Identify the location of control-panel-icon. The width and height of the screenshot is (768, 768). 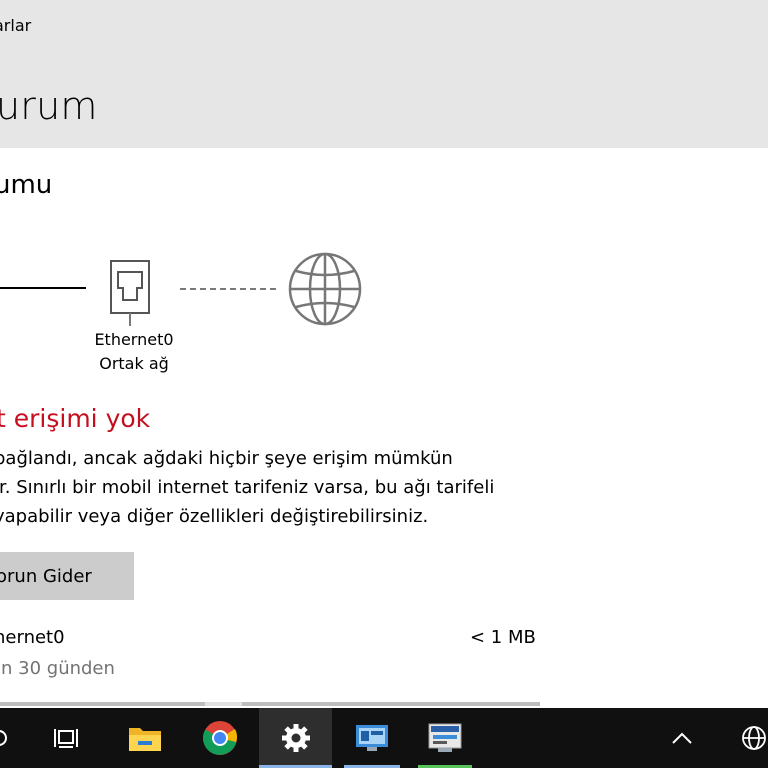
(372, 738).